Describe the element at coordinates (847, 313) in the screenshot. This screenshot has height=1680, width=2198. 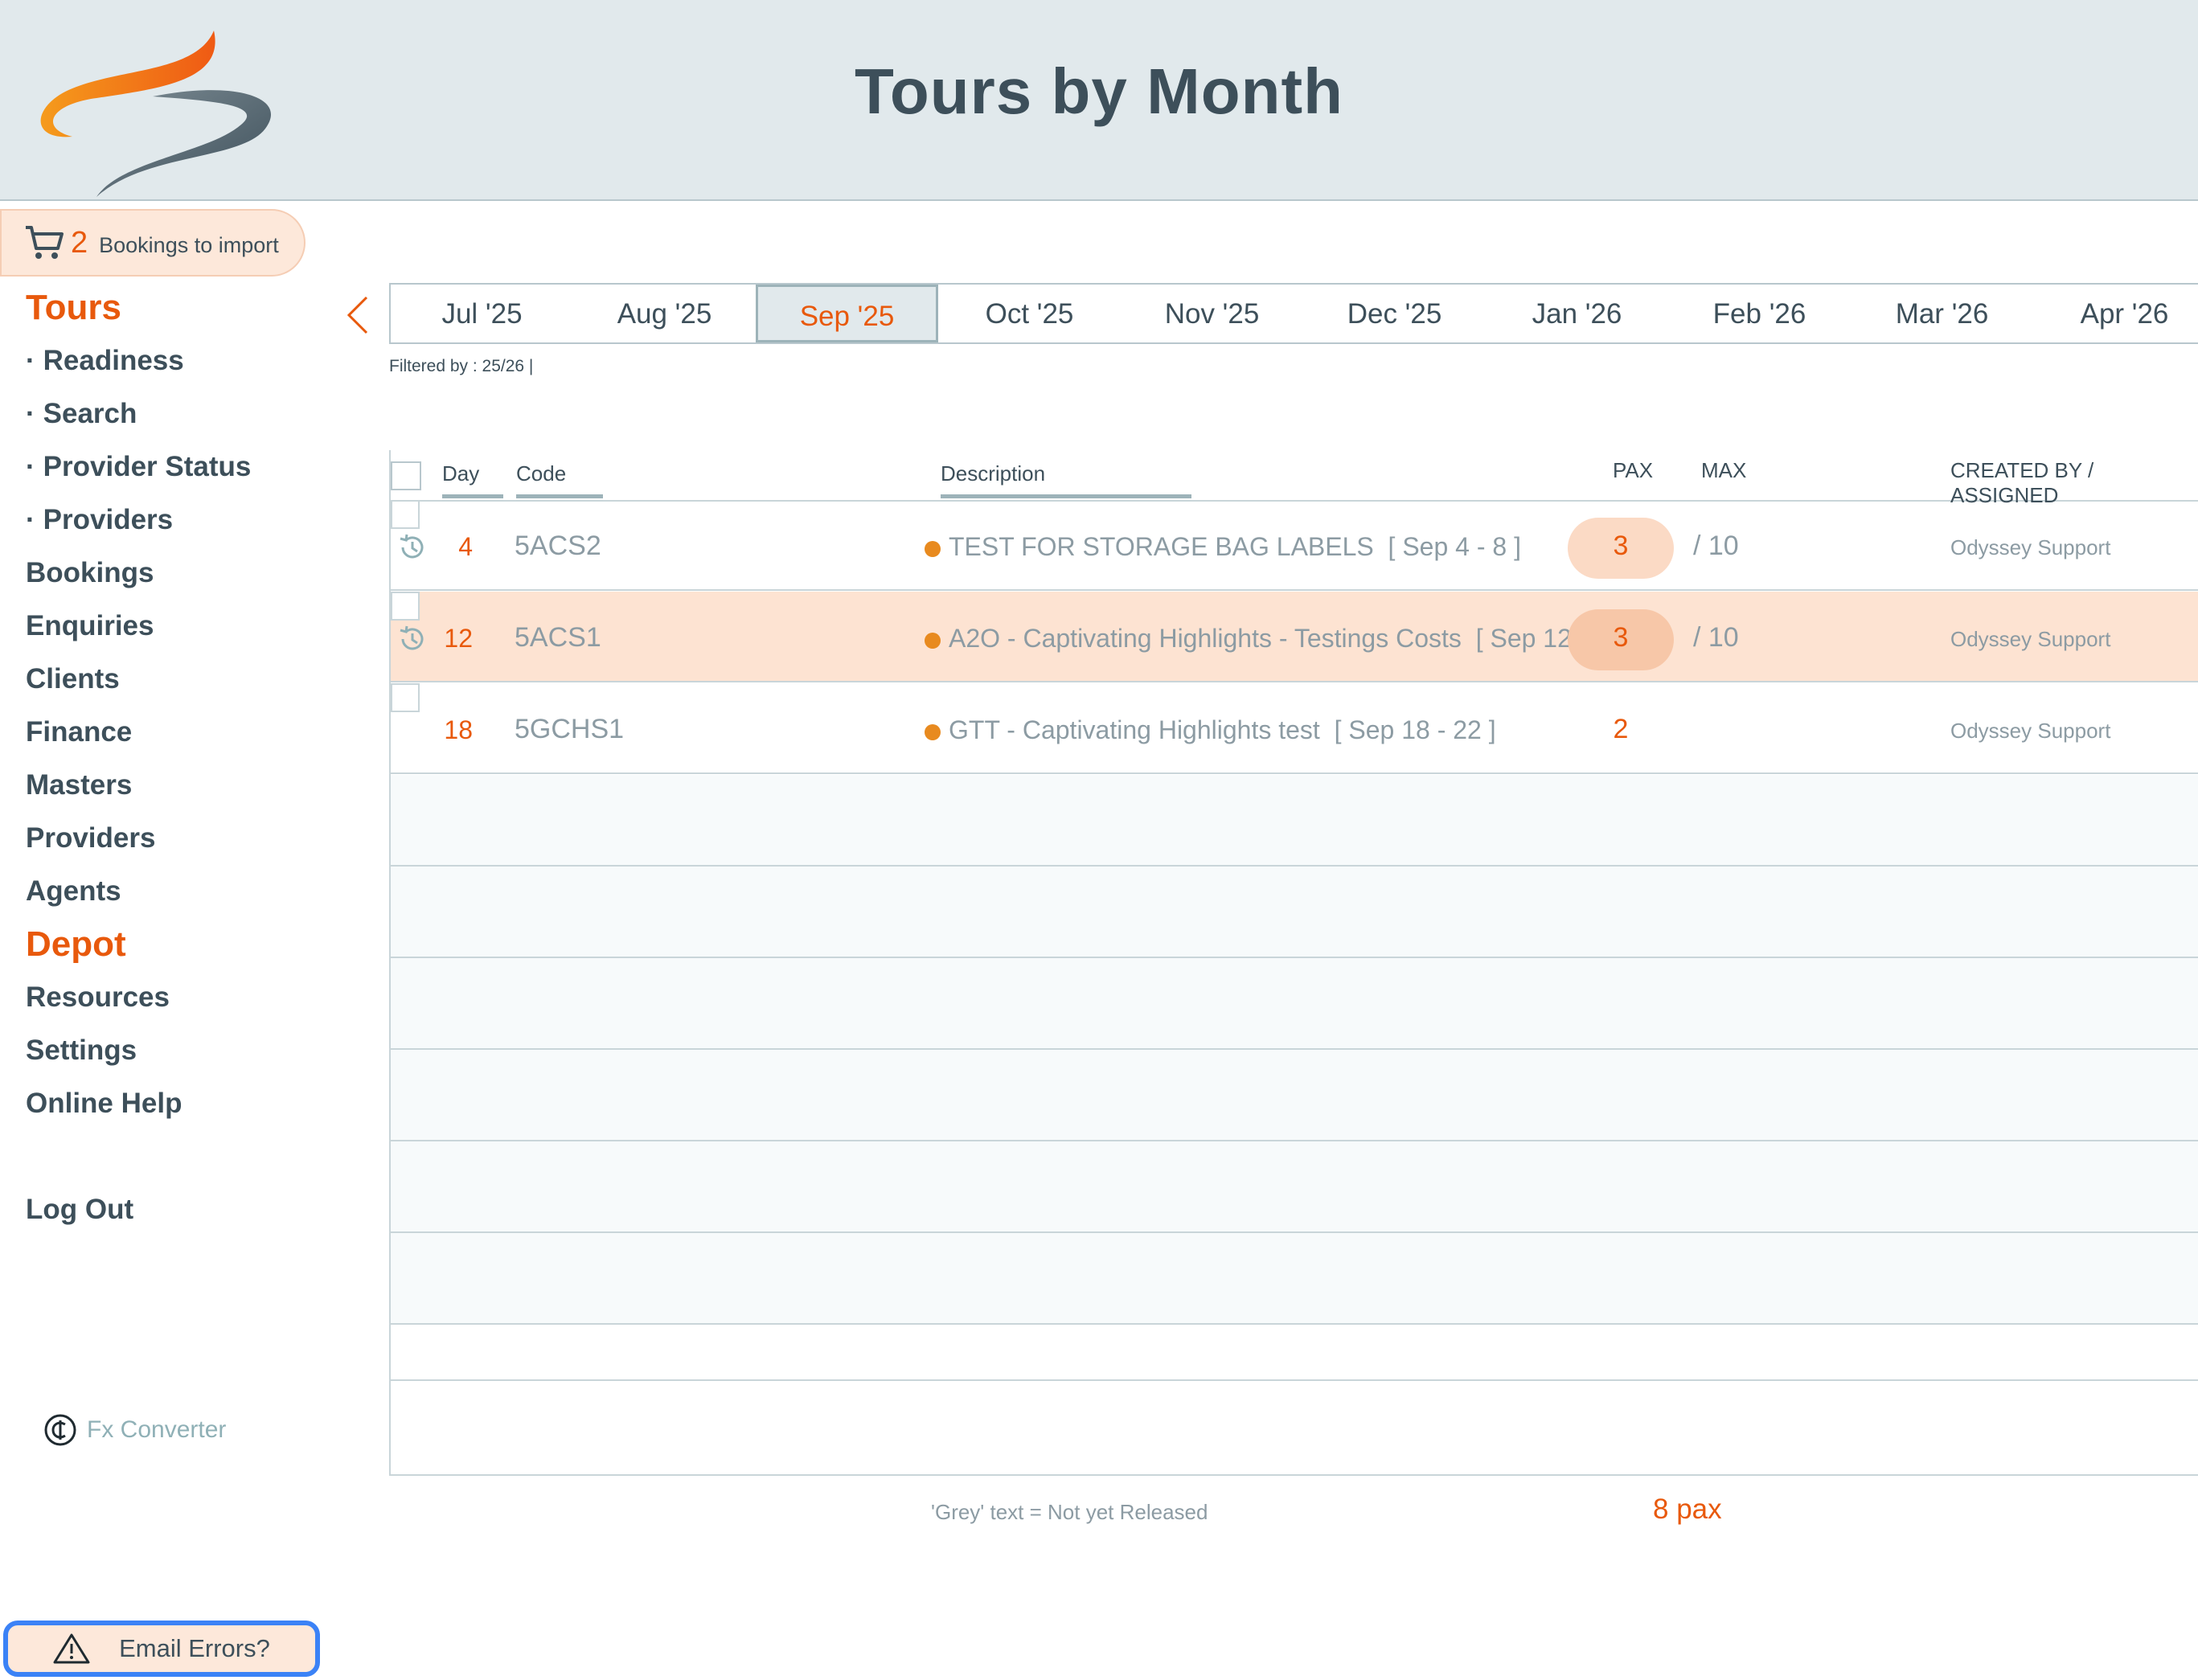
I see `month-tab: Sep '25` at that location.